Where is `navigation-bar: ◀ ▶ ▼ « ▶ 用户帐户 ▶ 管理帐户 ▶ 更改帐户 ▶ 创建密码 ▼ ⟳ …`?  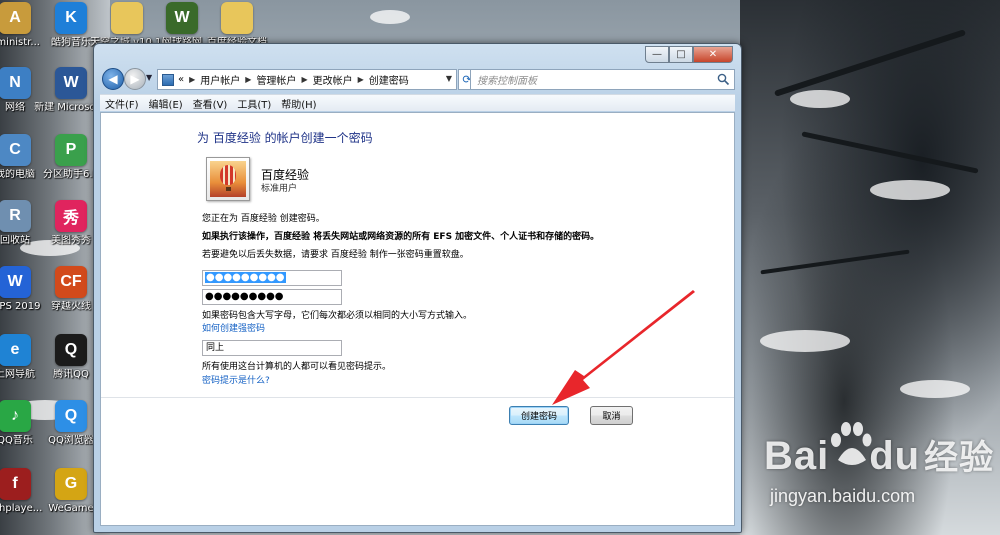
navigation-bar: ◀ ▶ ▼ « ▶ 用户帐户 ▶ 管理帐户 ▶ 更改帐户 ▶ 创建密码 ▼ ⟳ … is located at coordinates (417, 80).